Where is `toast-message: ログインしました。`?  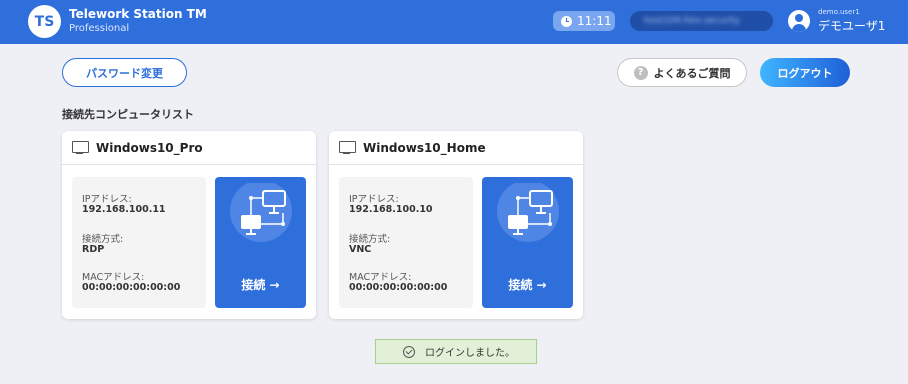 toast-message: ログインしました。 is located at coordinates (470, 353).